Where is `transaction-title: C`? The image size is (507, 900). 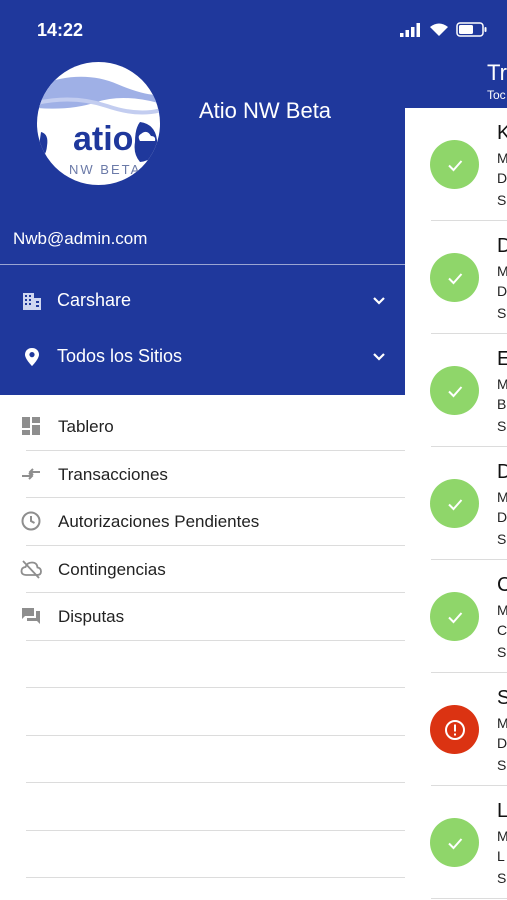 transaction-title: C is located at coordinates (502, 585).